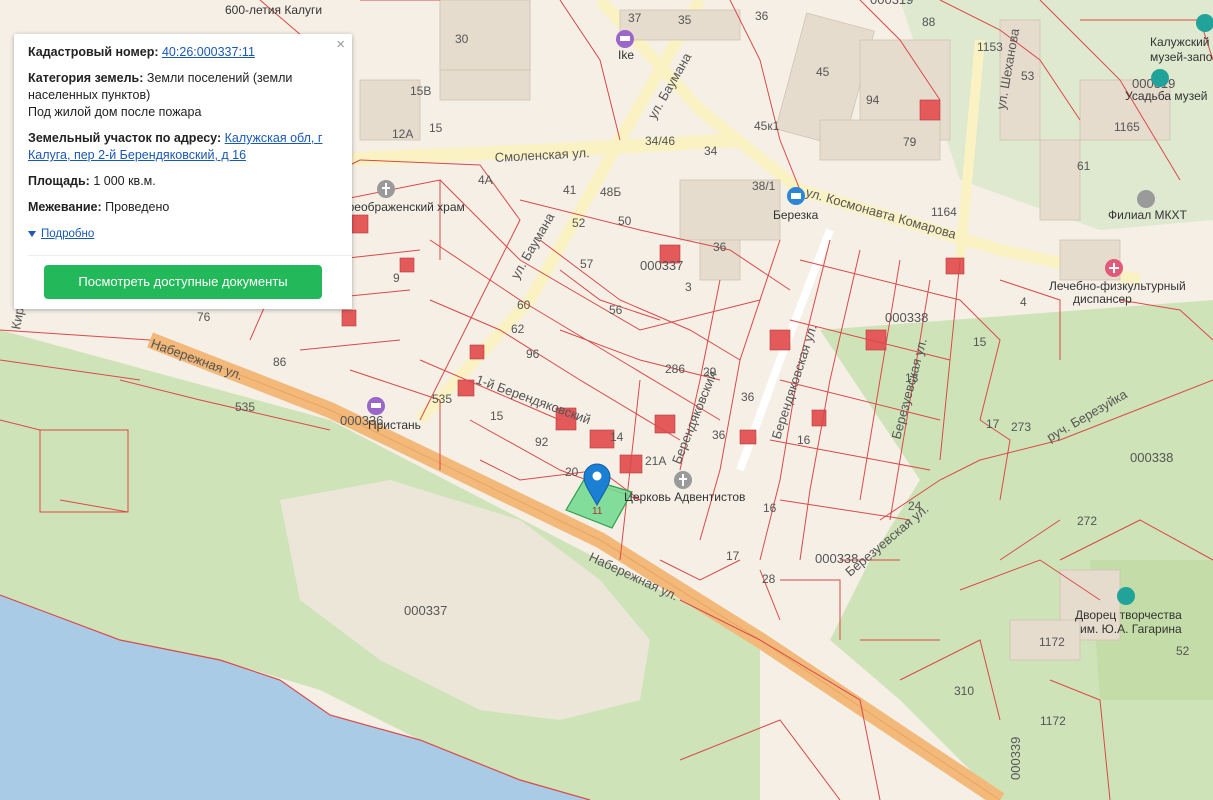  I want to click on svg-text: 94, so click(873, 100).